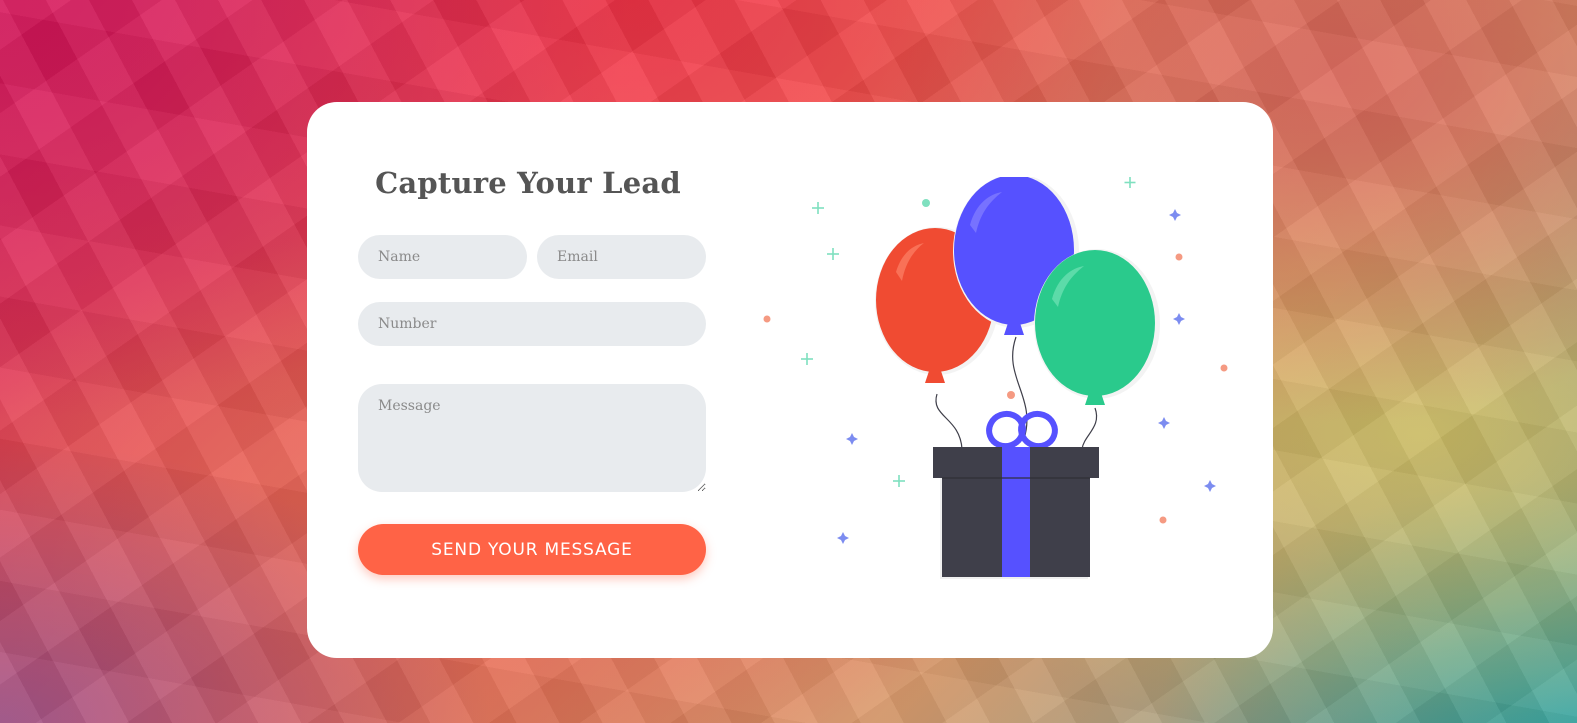 The image size is (1577, 723). I want to click on form-title: Capture Your Lead, so click(528, 183).